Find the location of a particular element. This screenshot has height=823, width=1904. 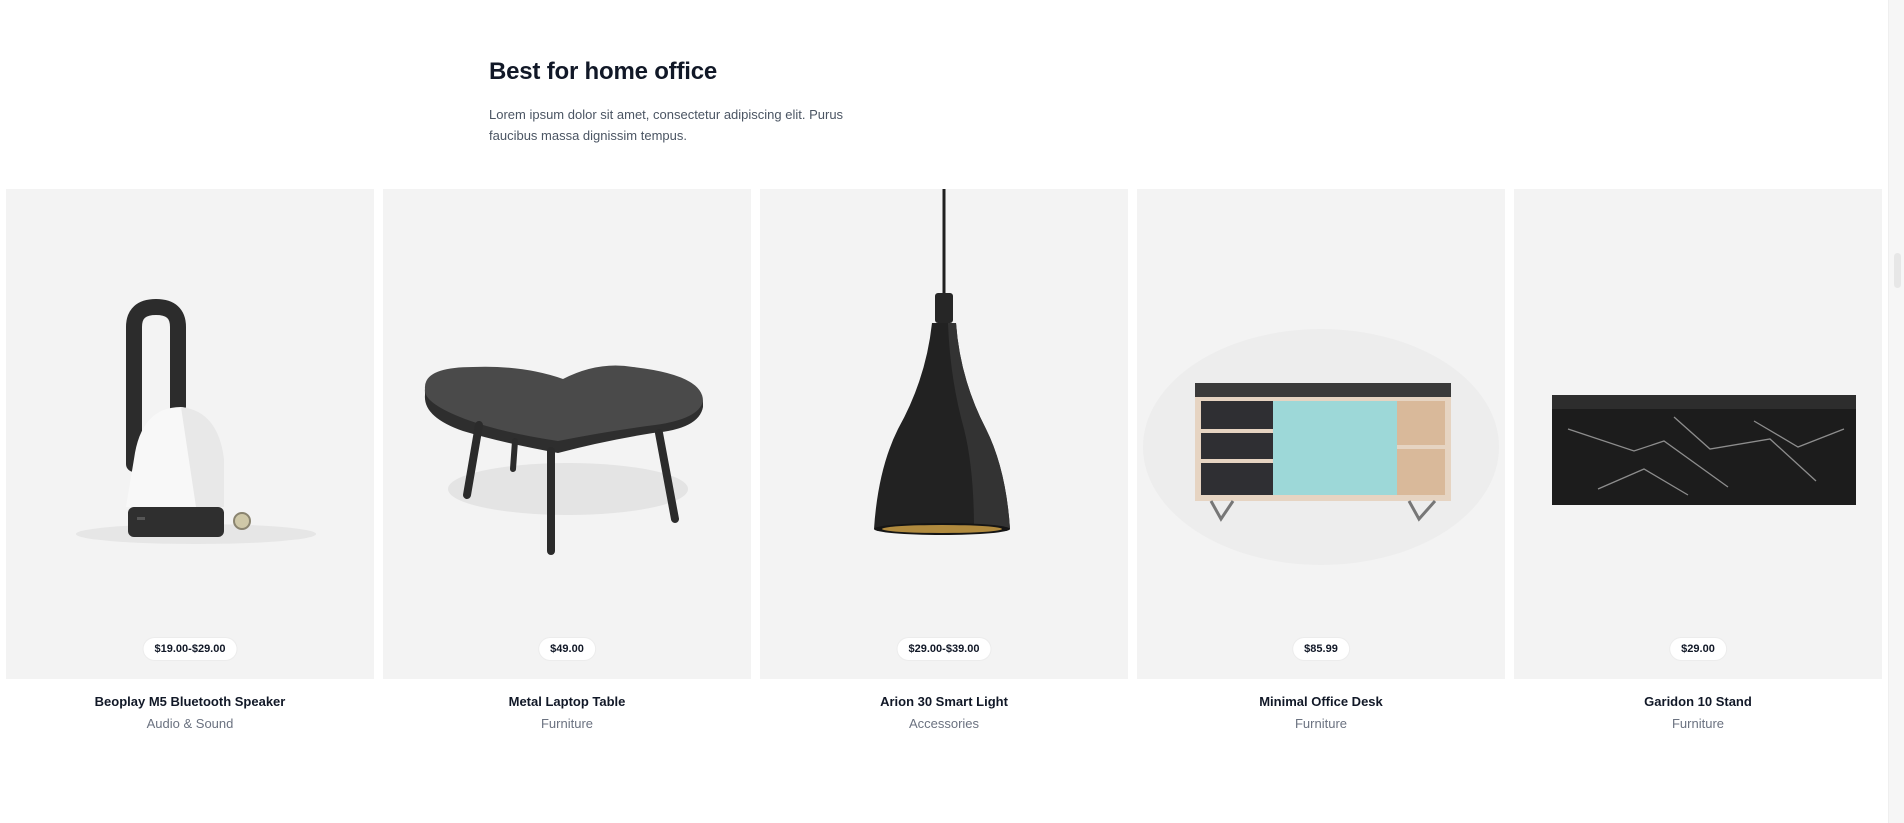

product-category: Audio & Sound is located at coordinates (190, 723).